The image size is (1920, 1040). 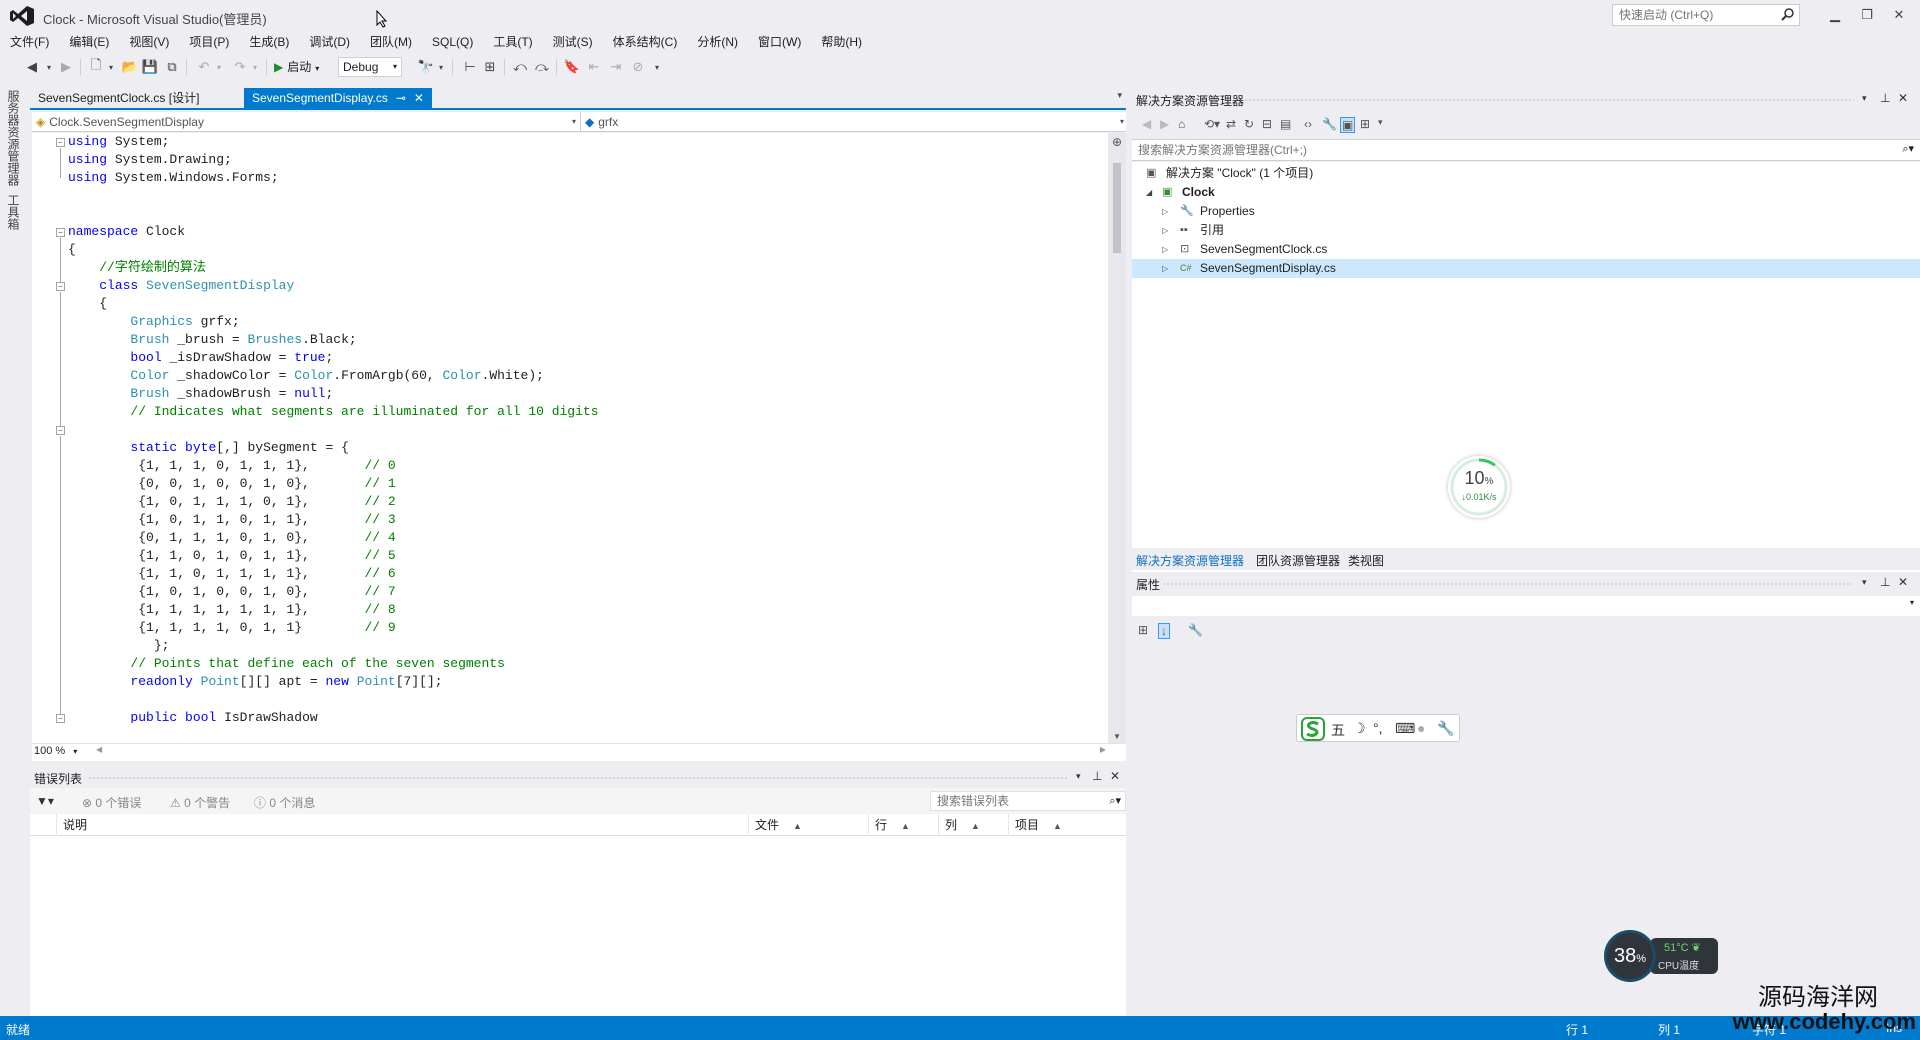 What do you see at coordinates (1190, 560) in the screenshot?
I see `tab-solution-explorer: 解决方案资源管理器` at bounding box center [1190, 560].